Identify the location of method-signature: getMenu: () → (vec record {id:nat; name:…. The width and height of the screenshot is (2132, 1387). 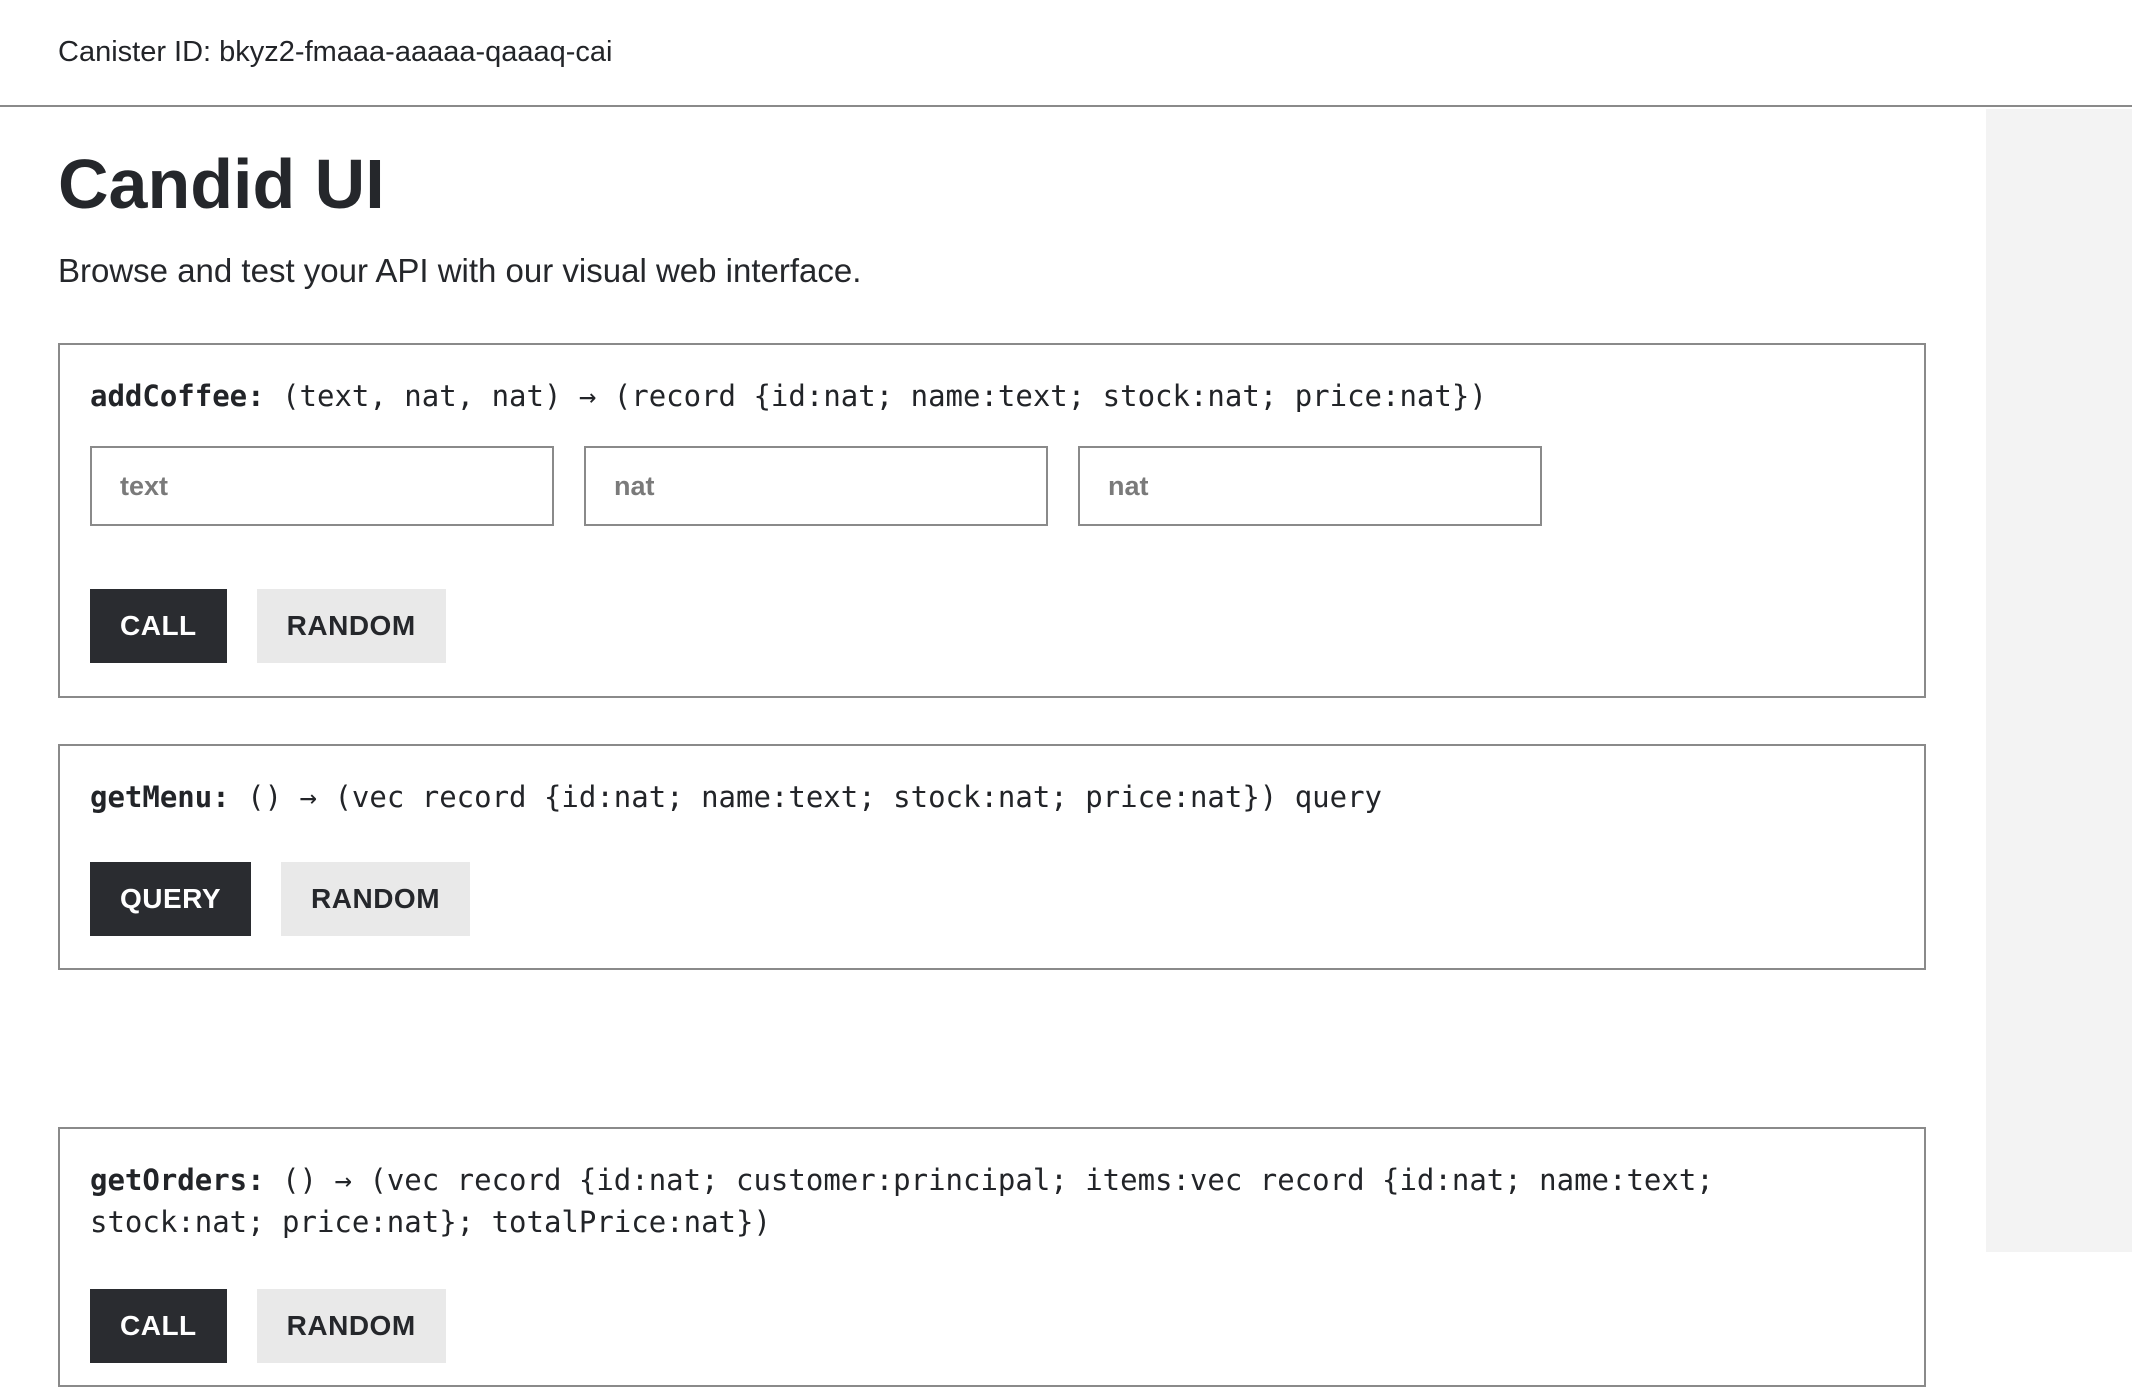
(977, 797).